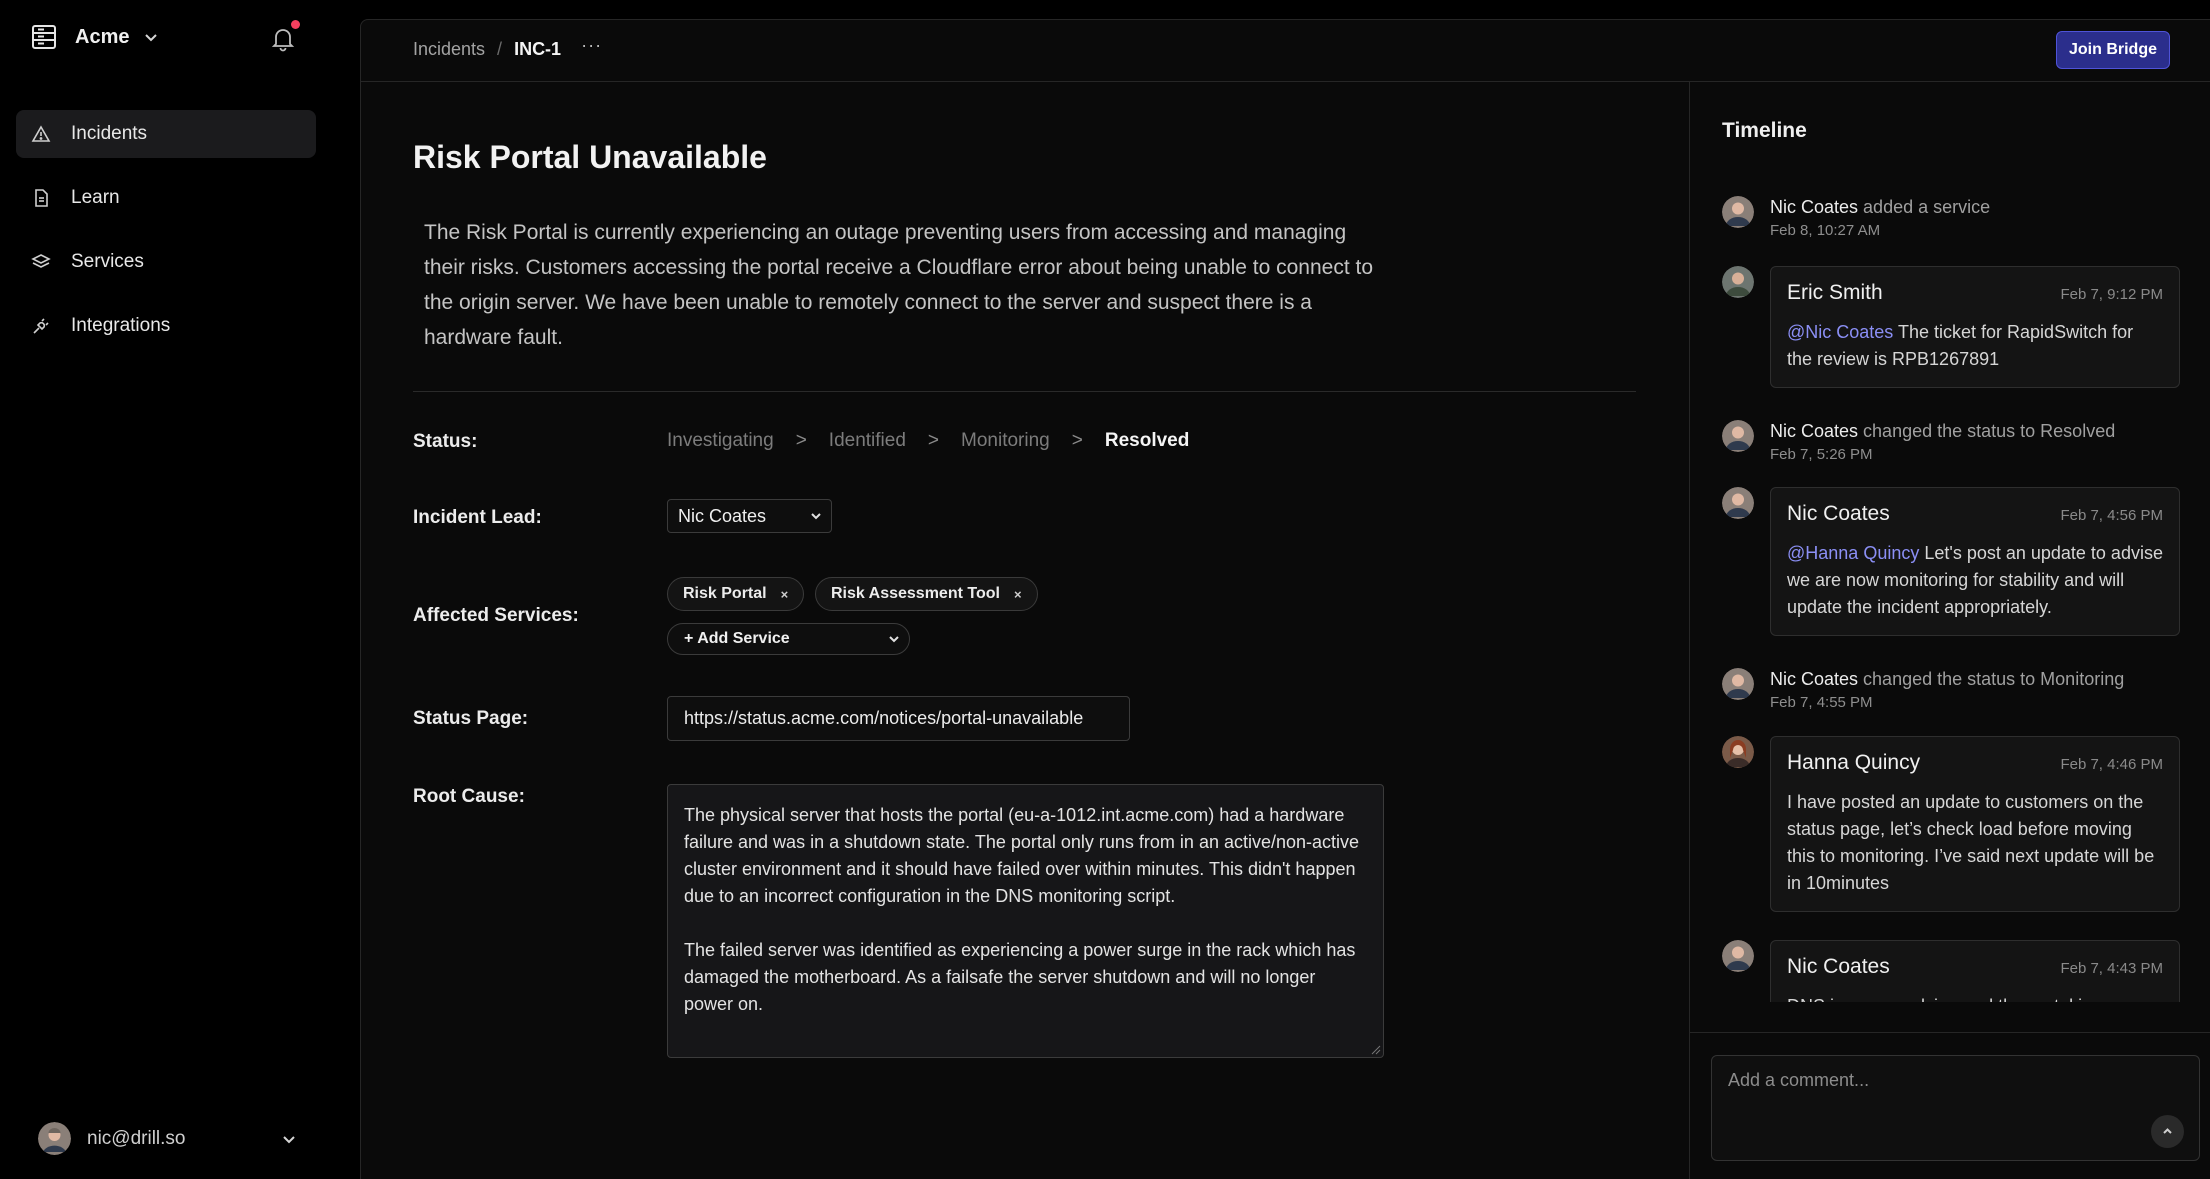  Describe the element at coordinates (1285, 51) in the screenshot. I see `top-bar: Incidents / INC-1 ··· Join Bridge` at that location.